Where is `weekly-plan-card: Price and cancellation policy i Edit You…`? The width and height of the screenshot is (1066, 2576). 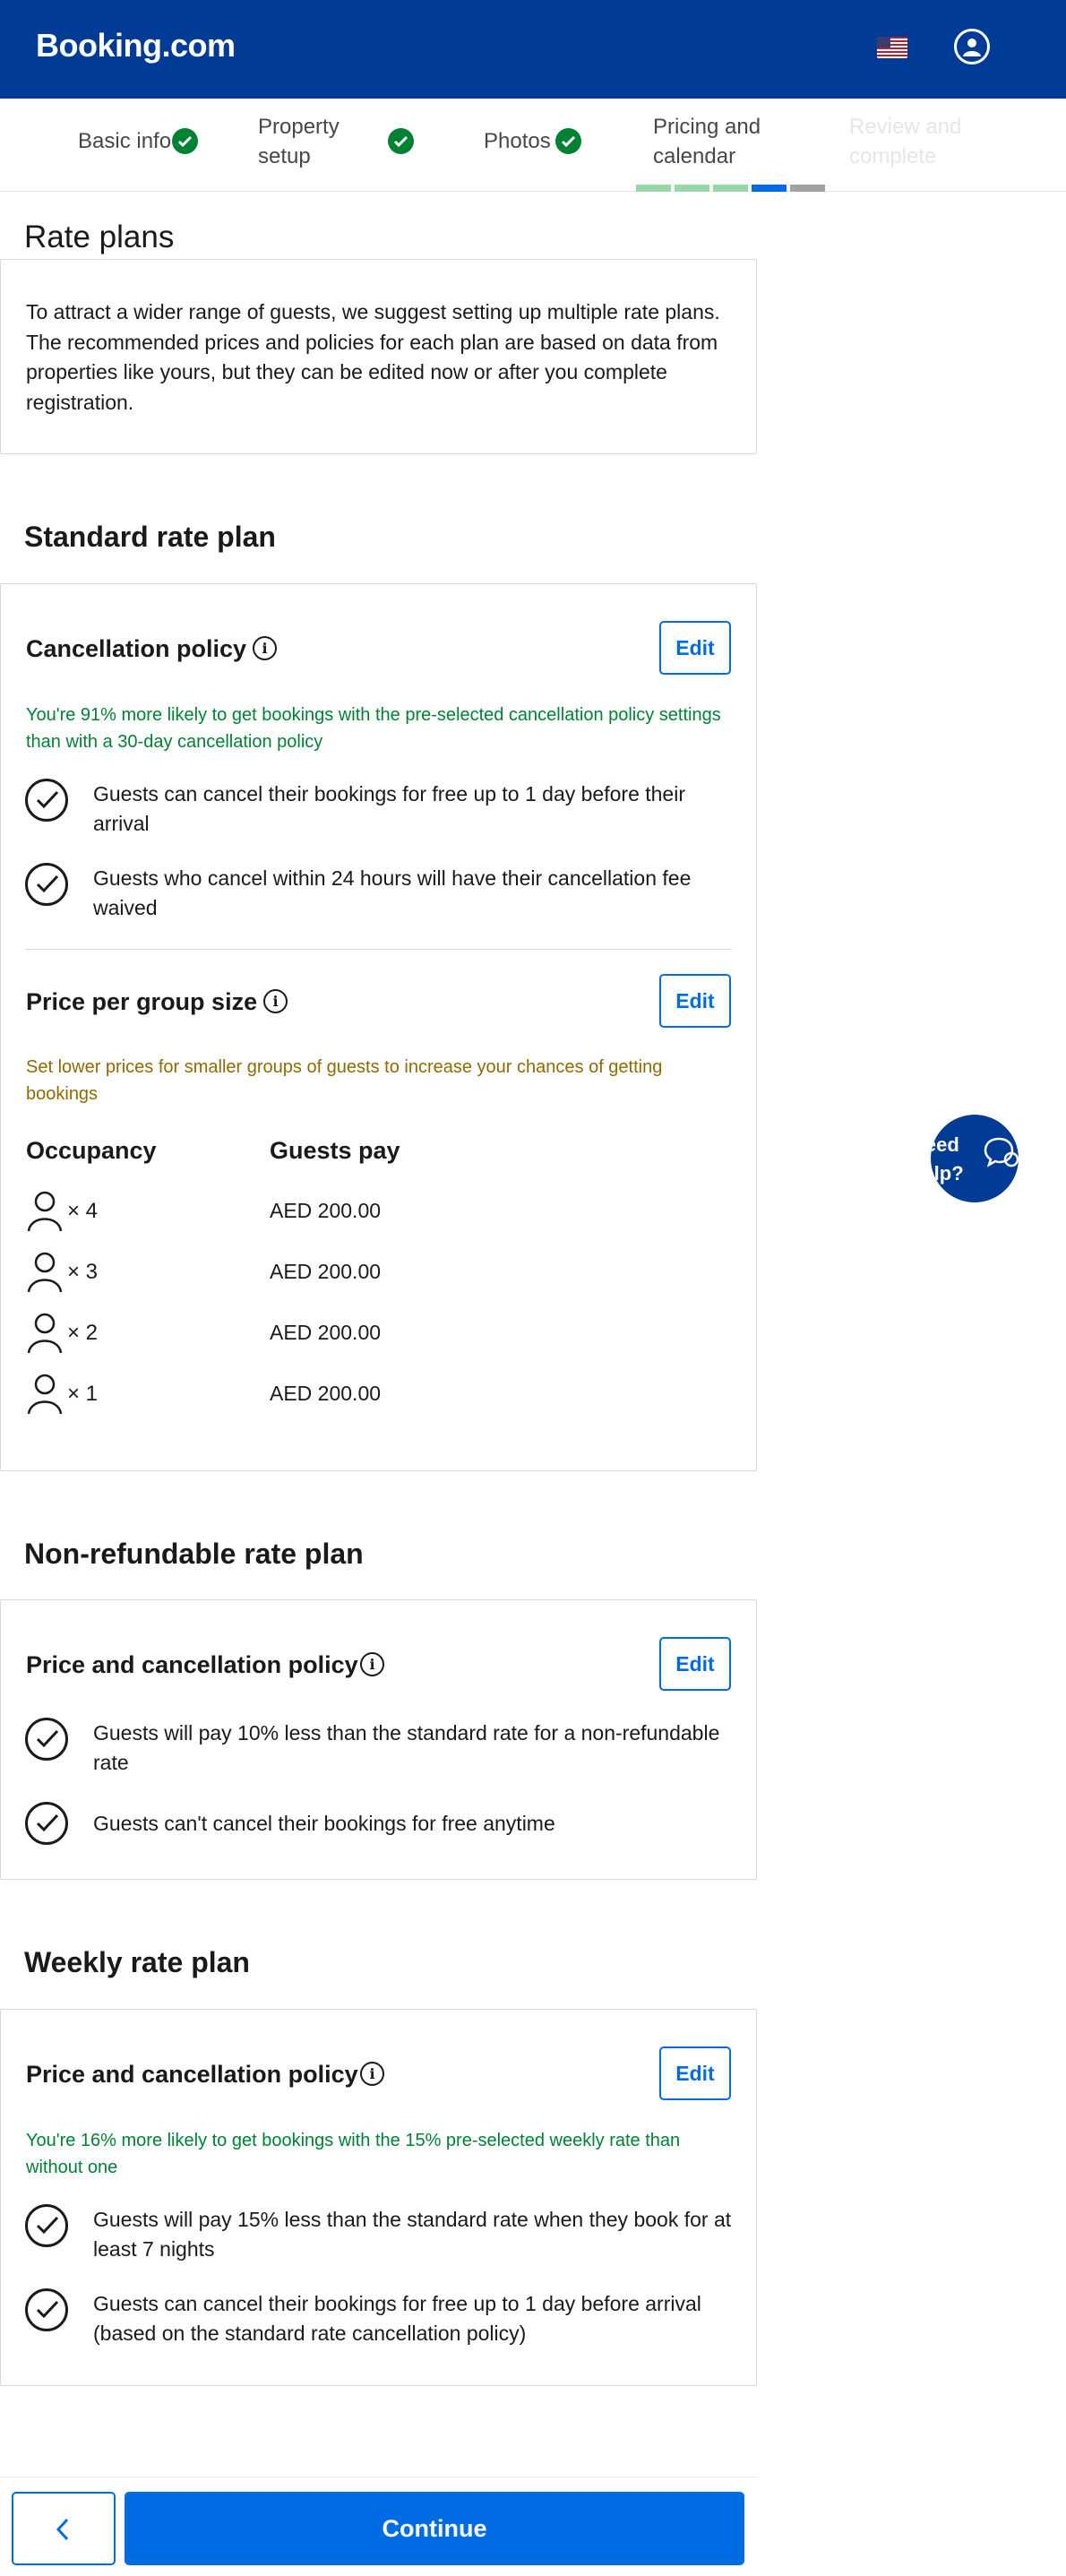 weekly-plan-card: Price and cancellation policy i Edit You… is located at coordinates (378, 2197).